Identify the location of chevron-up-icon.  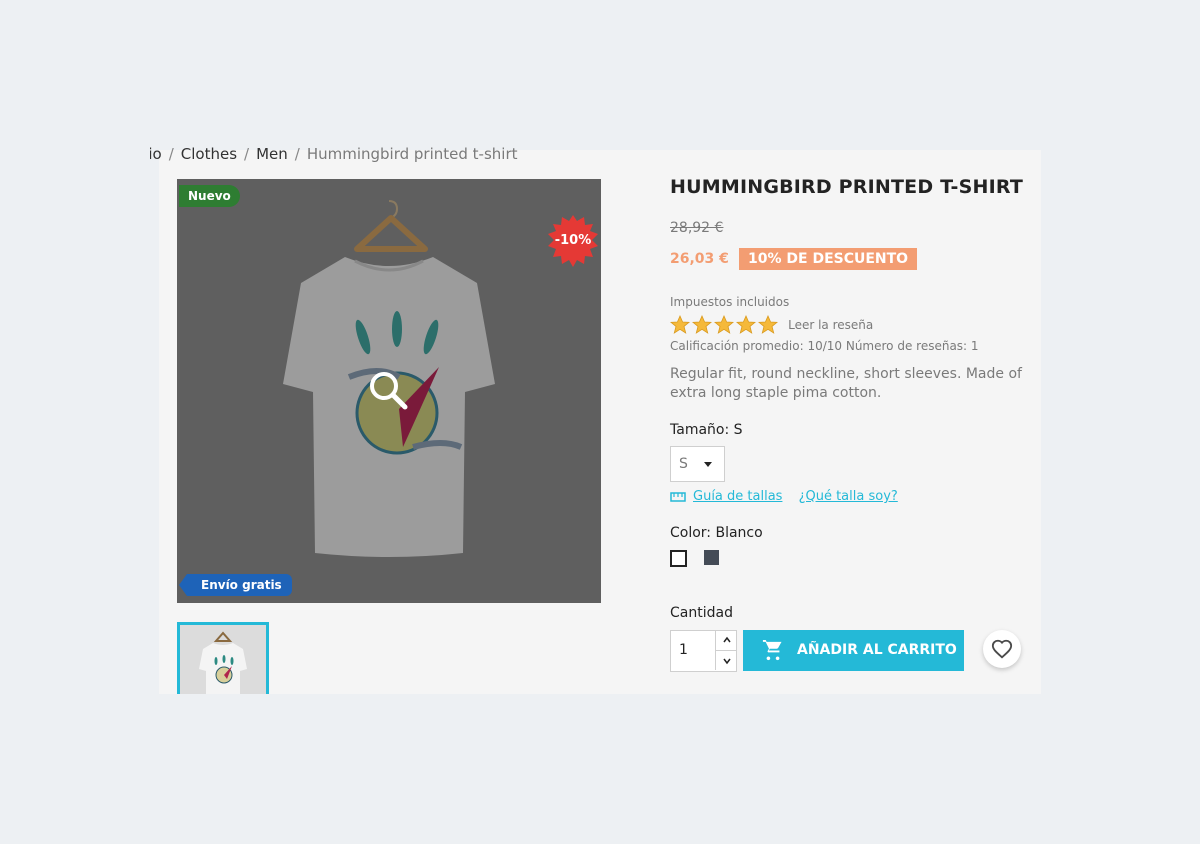
(726, 641).